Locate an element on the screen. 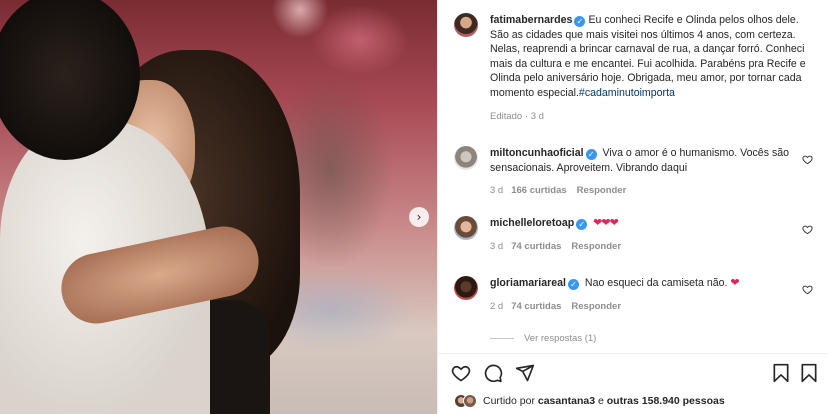 The height and width of the screenshot is (414, 828). liked-by-middle: e is located at coordinates (601, 401).